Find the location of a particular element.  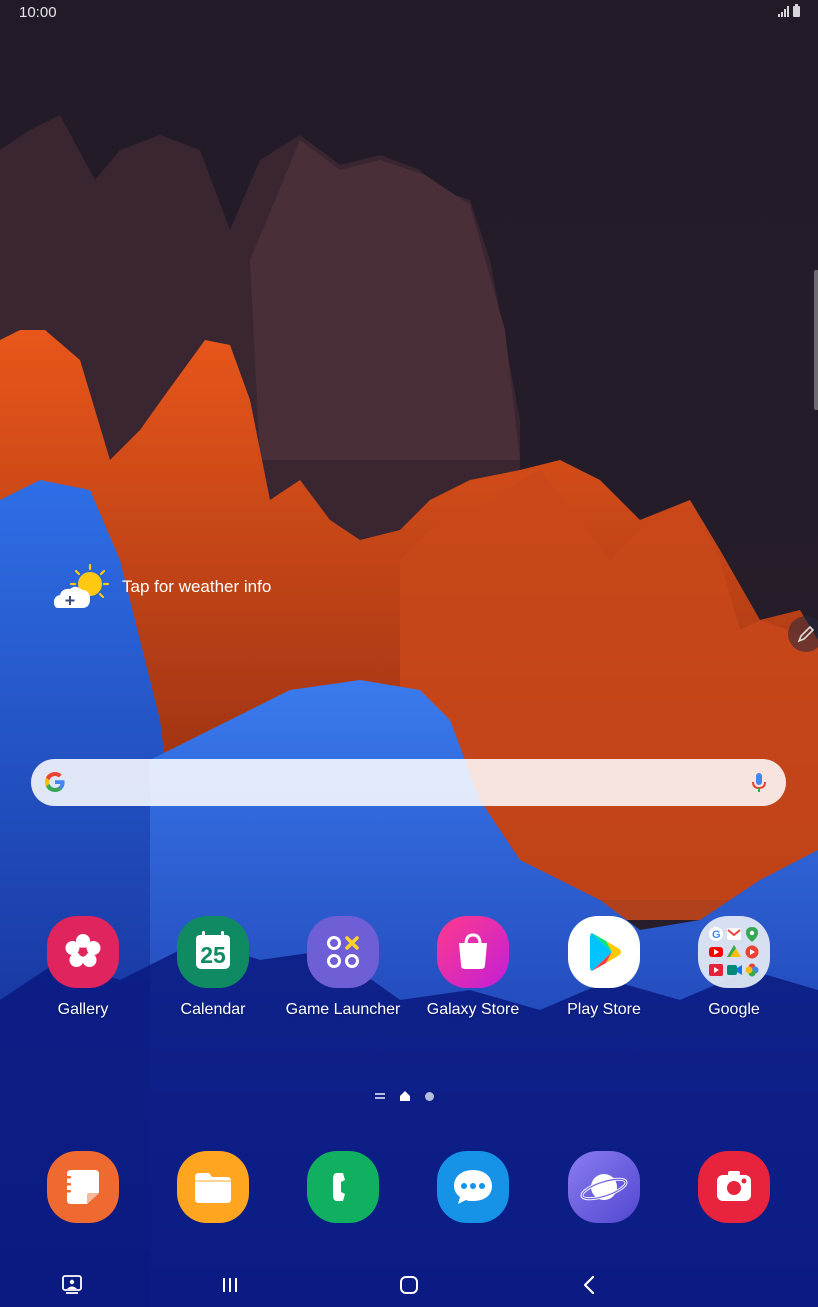

app-calendar: 25 Calendar is located at coordinates (213, 967).